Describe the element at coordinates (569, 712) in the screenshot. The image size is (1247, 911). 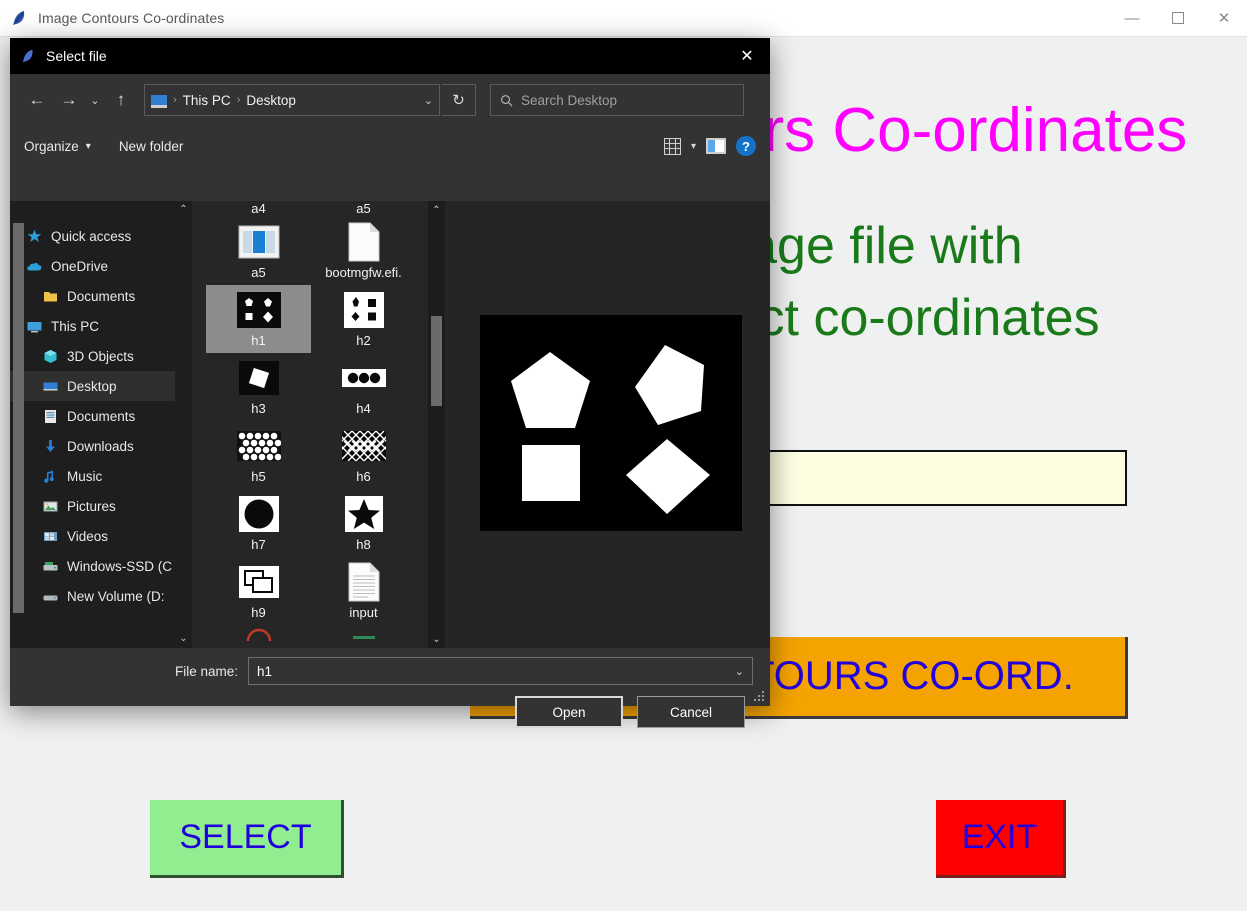
I see `open-button: Open` at that location.